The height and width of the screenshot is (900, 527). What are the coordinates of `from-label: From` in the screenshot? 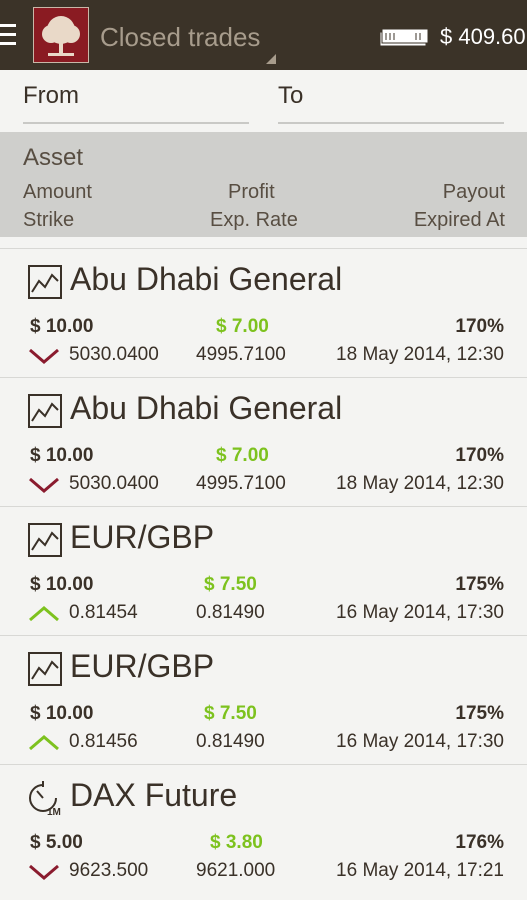 It's located at (51, 95).